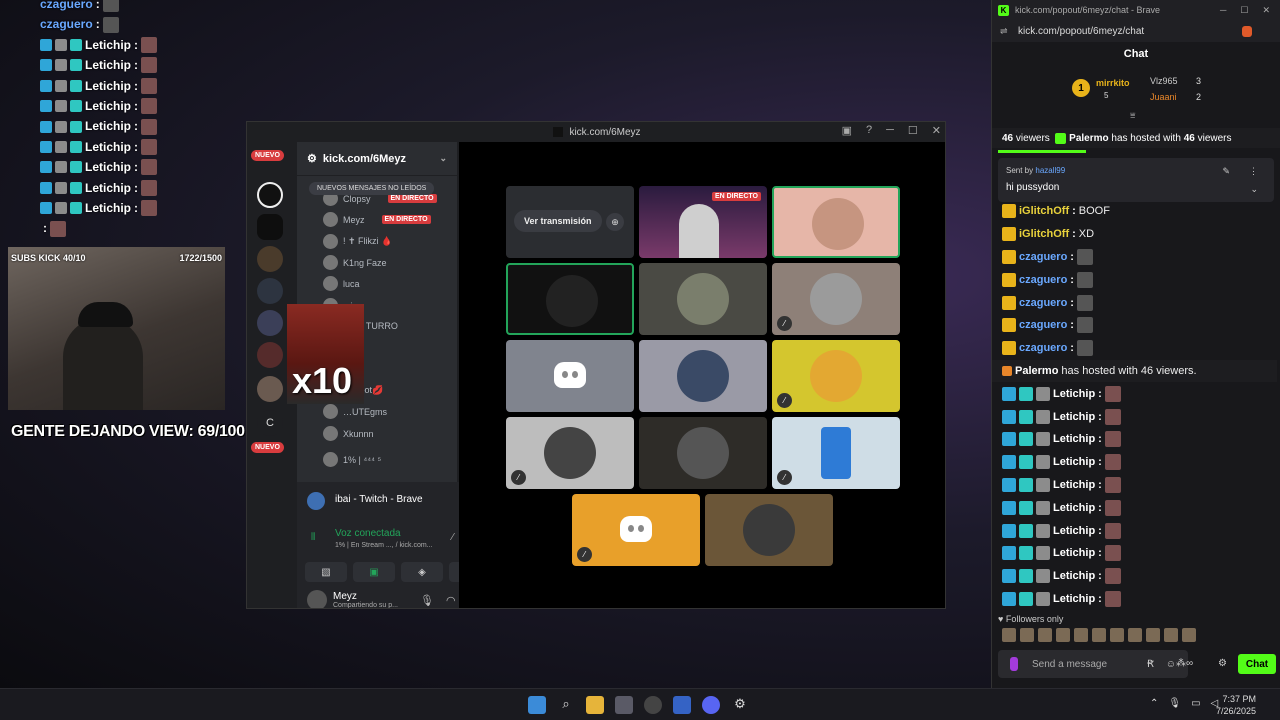  I want to click on minimize-icon: ─, so click(1223, 10).